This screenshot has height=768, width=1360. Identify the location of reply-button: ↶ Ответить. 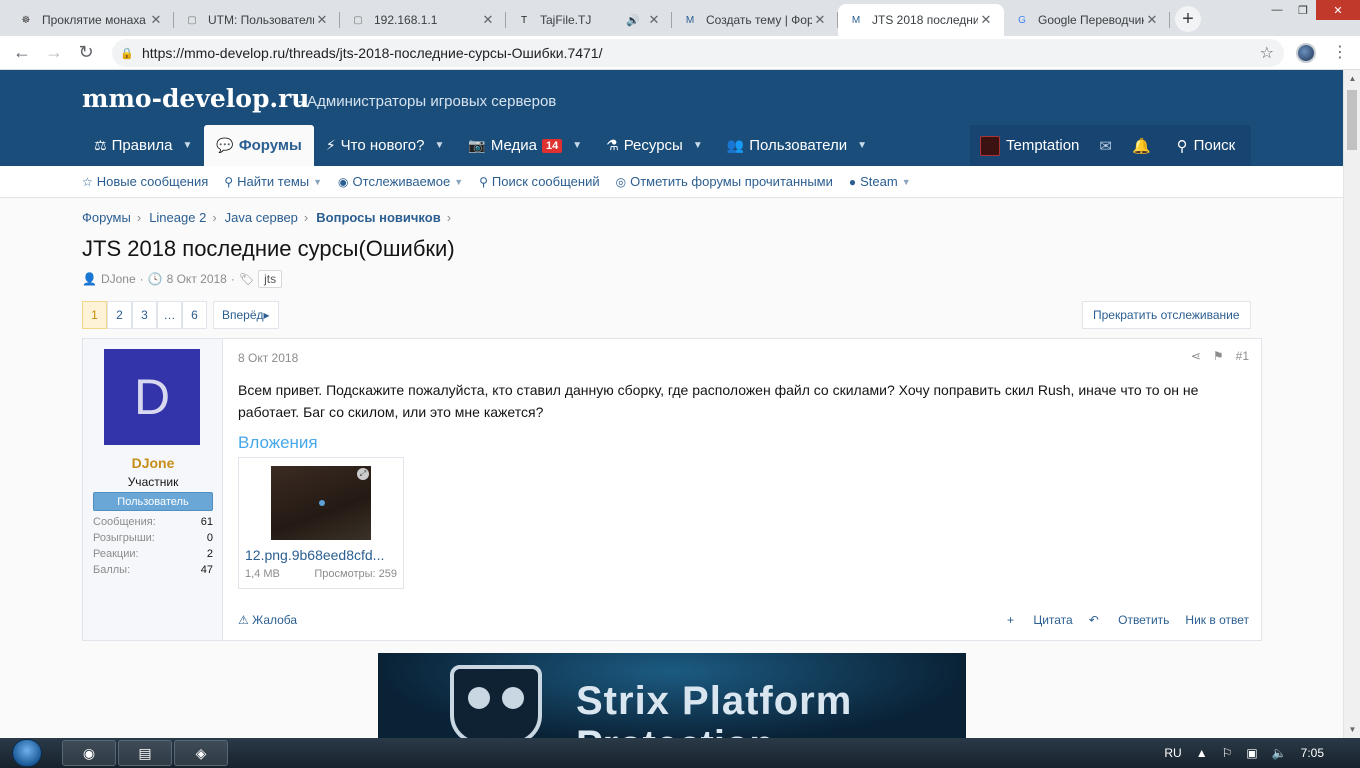
(1129, 620).